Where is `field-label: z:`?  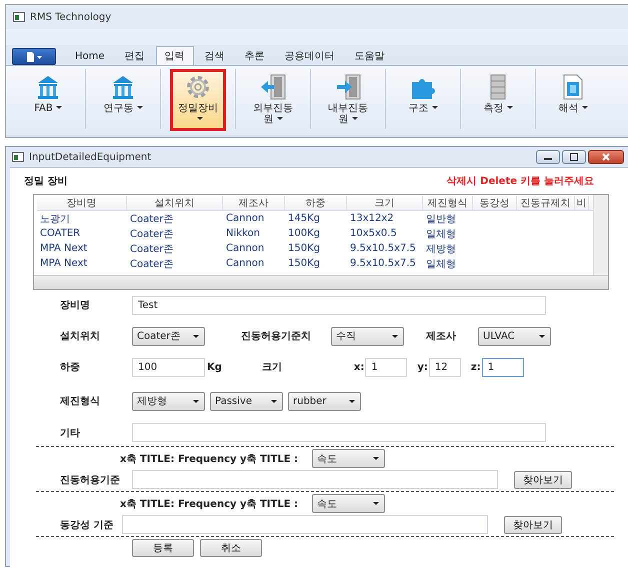 field-label: z: is located at coordinates (475, 367).